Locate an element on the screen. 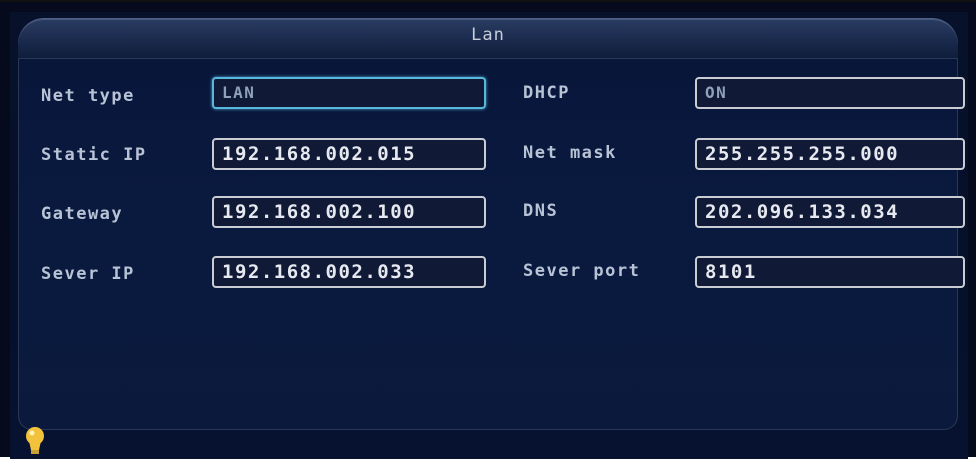  server-port-field: 8101 is located at coordinates (830, 272).